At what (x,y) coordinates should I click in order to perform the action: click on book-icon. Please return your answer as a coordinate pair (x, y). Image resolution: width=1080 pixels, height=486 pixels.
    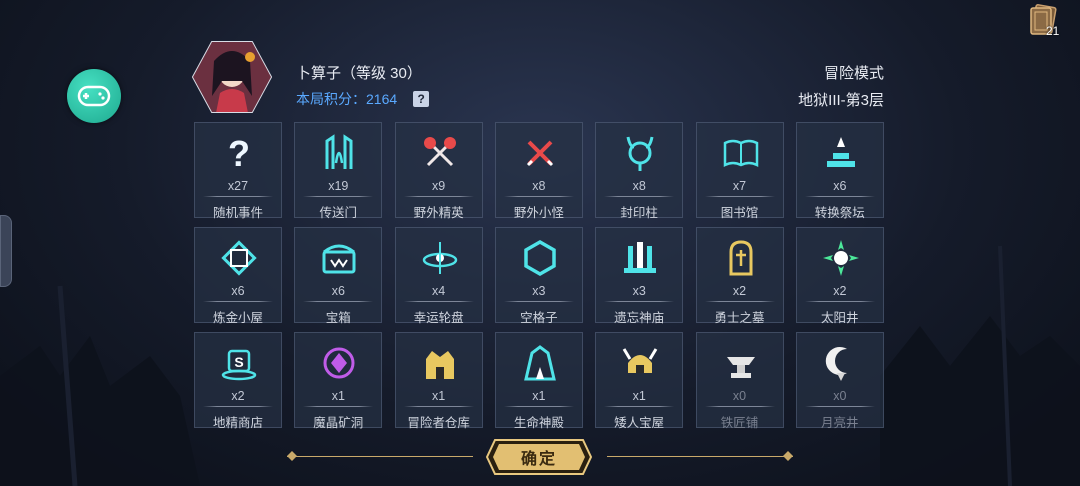
    Looking at the image, I should click on (740, 153).